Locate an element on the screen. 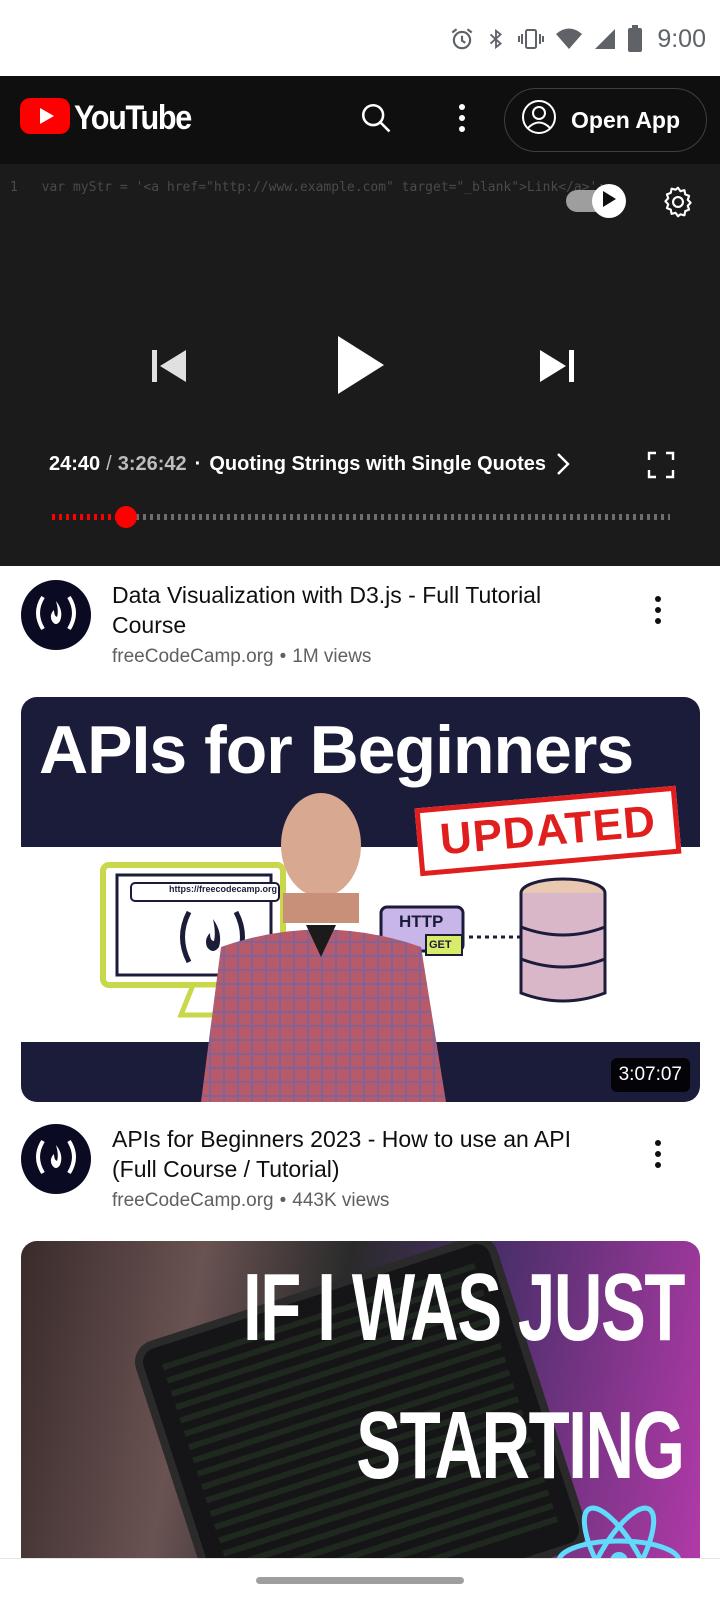  http-label: HTTP is located at coordinates (421, 921).